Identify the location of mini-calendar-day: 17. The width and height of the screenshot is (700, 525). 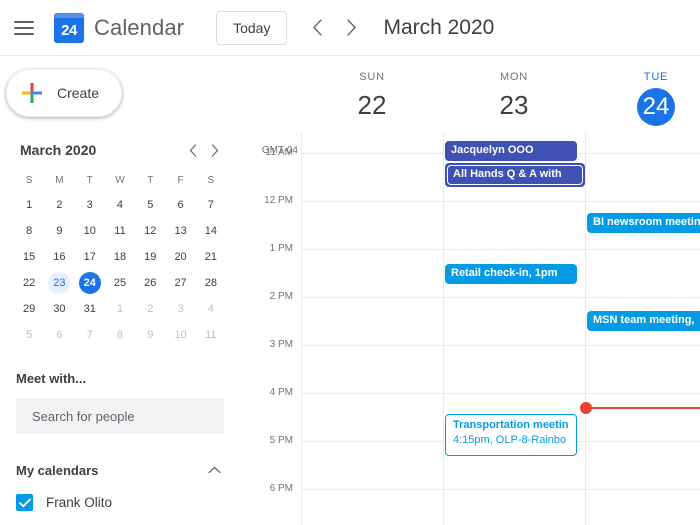
(90, 257).